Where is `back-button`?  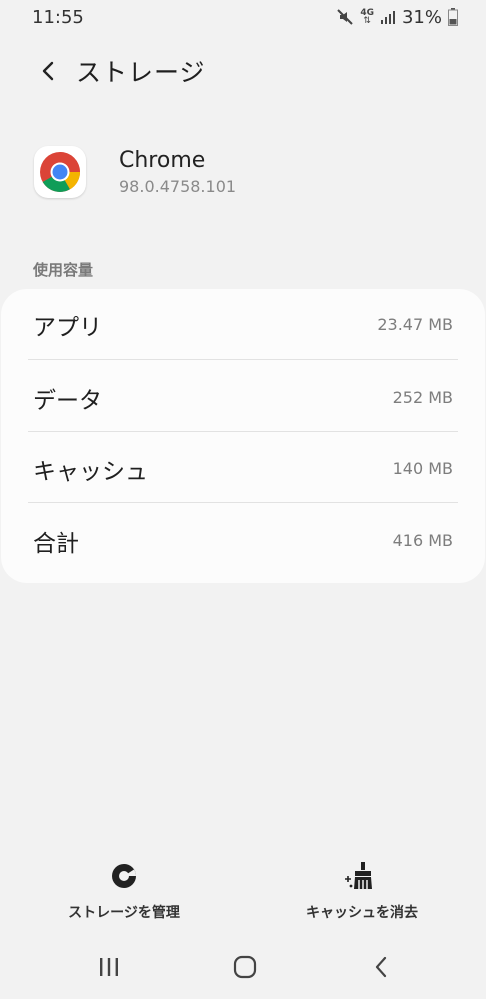
back-button is located at coordinates (48, 71).